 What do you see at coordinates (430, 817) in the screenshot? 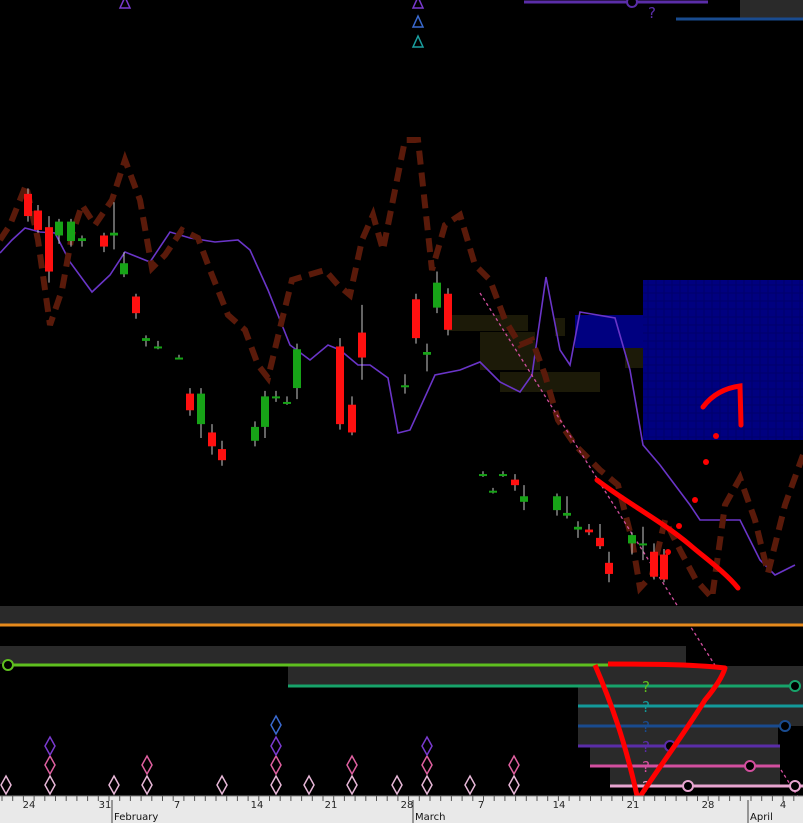
I see `x-month-label: March` at bounding box center [430, 817].